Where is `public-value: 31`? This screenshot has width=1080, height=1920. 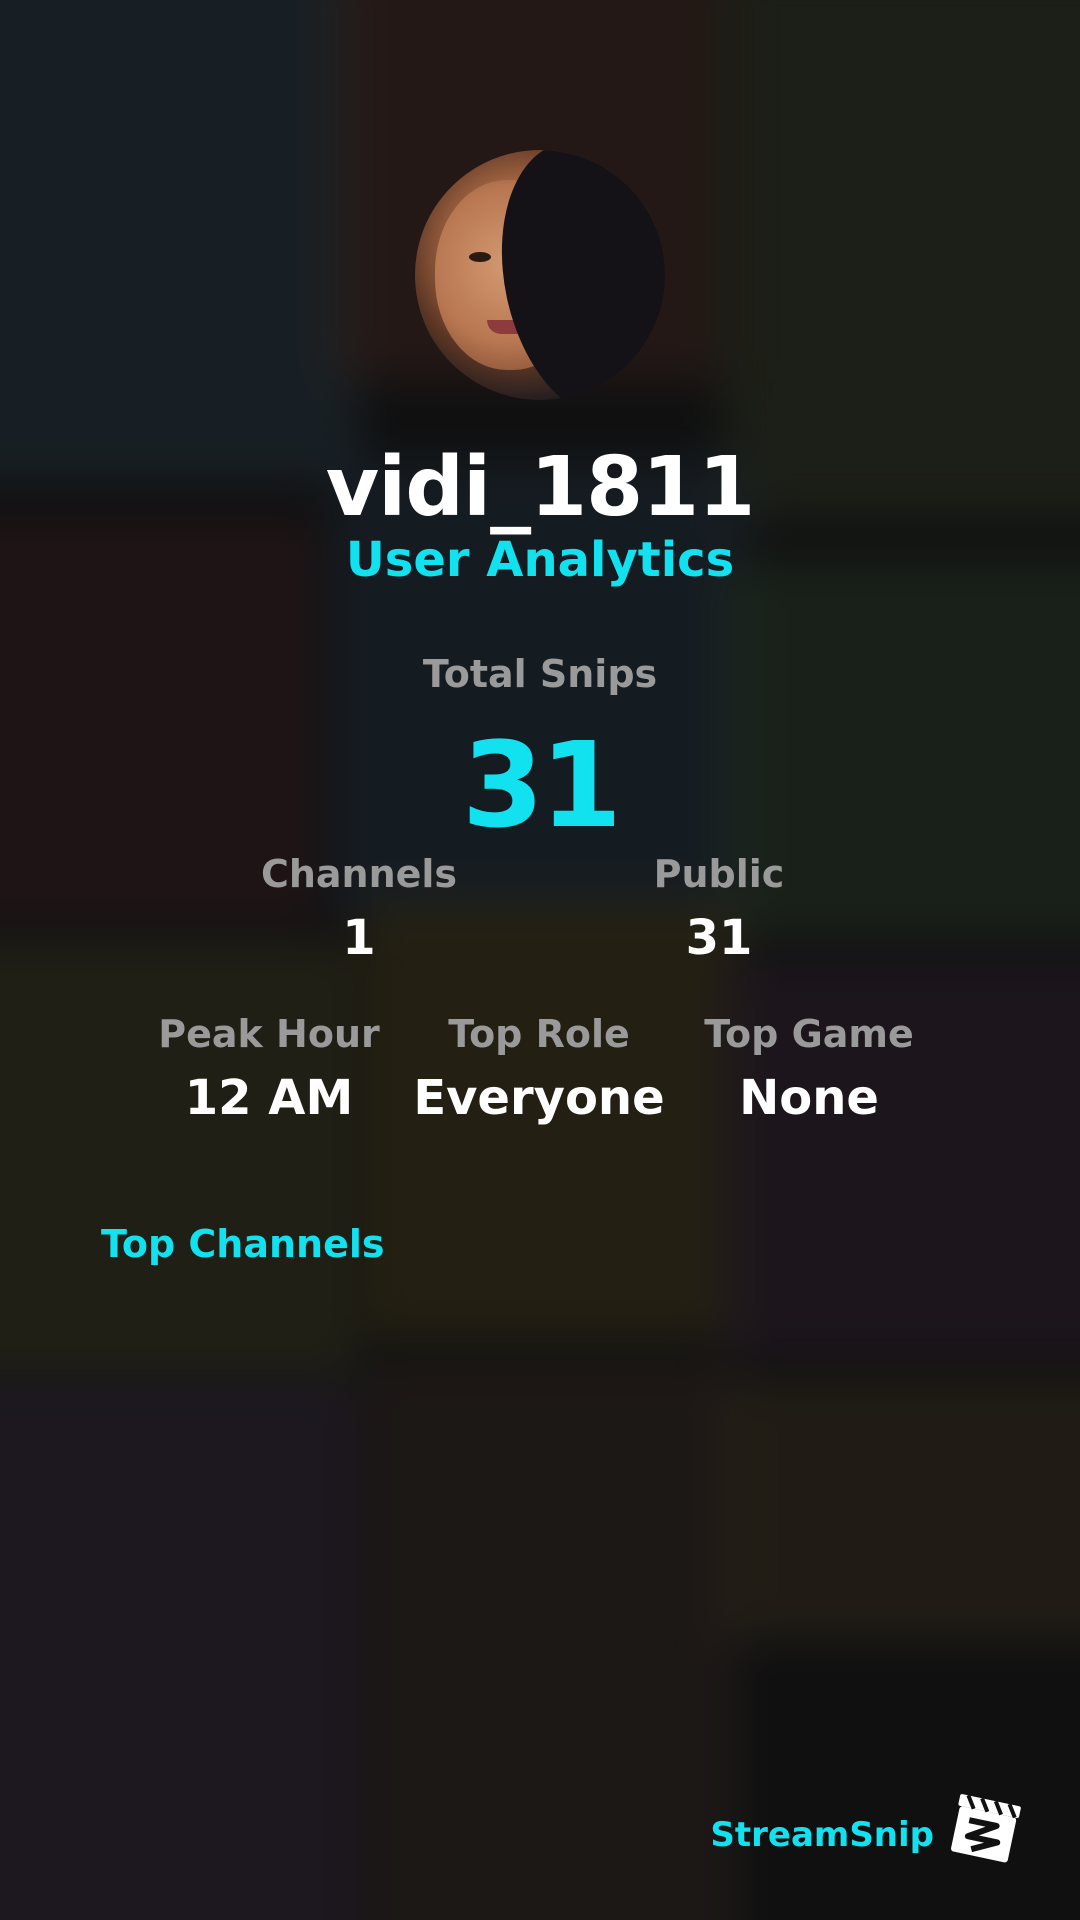
public-value: 31 is located at coordinates (719, 938).